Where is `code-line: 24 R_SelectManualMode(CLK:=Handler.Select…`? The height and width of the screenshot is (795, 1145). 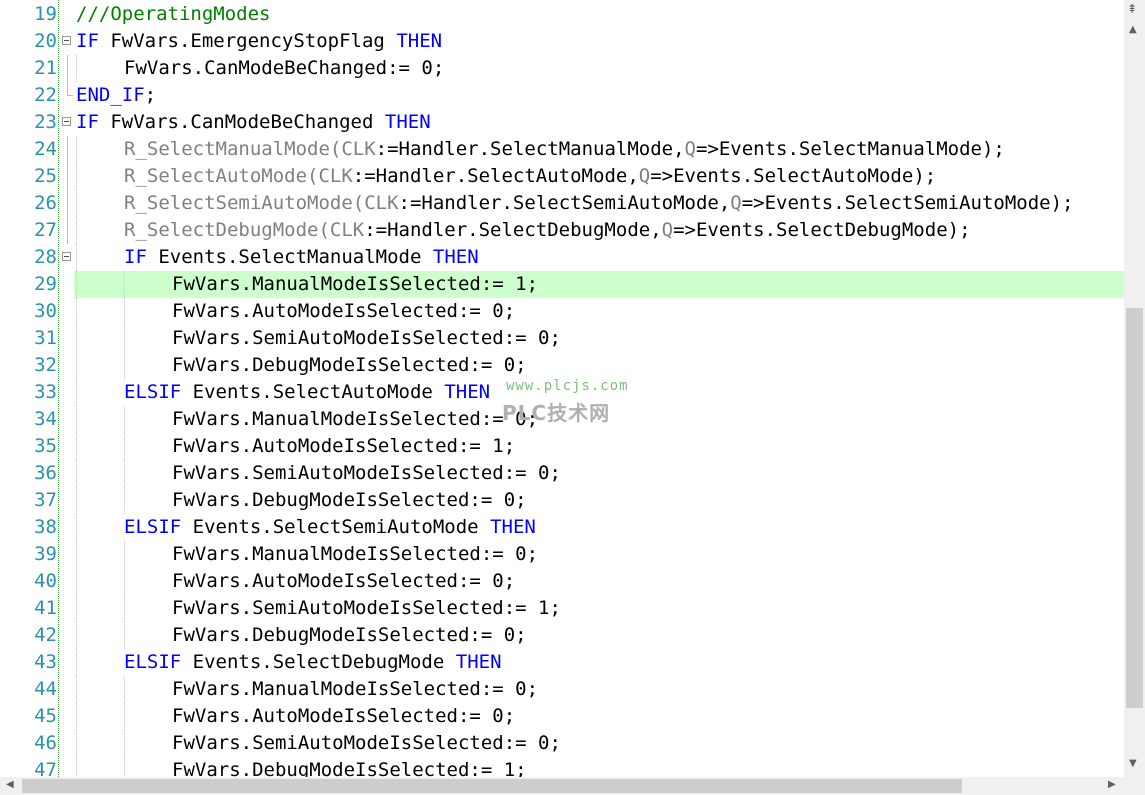 code-line: 24 R_SelectManualMode(CLK:=Handler.Select… is located at coordinates (562, 149).